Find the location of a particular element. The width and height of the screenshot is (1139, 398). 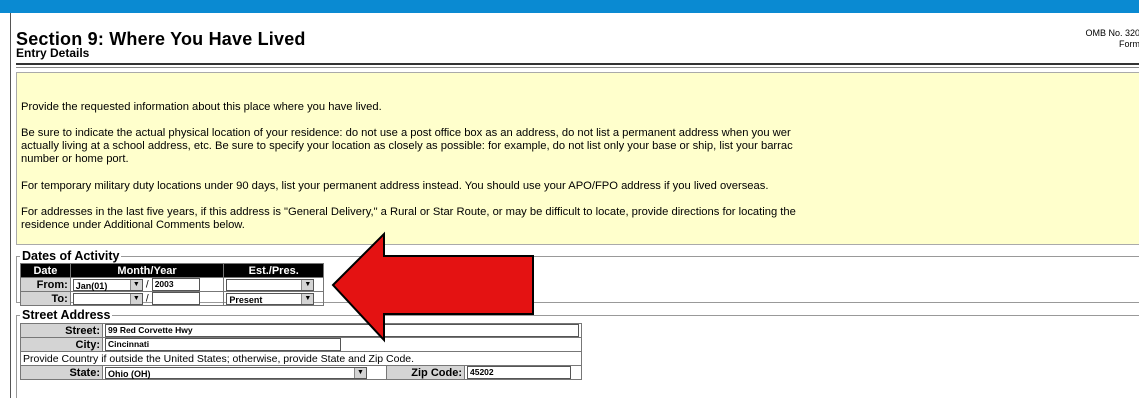

to-label: To: is located at coordinates (45, 298).